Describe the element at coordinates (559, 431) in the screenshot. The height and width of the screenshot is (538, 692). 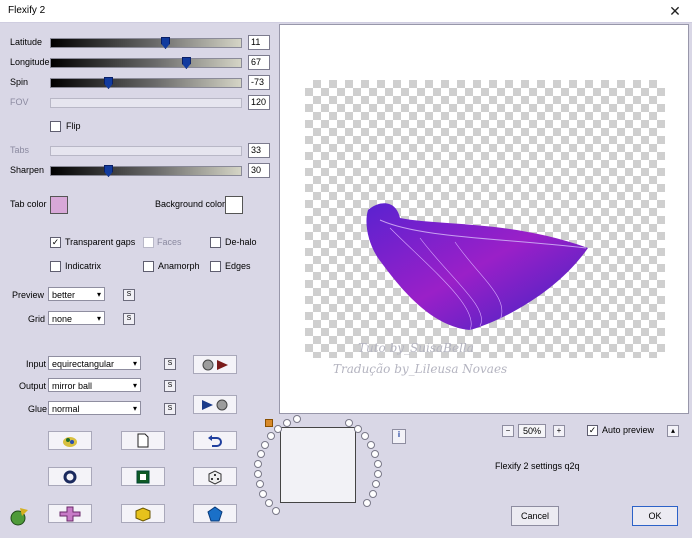
I see `zoom-in-button: +` at that location.